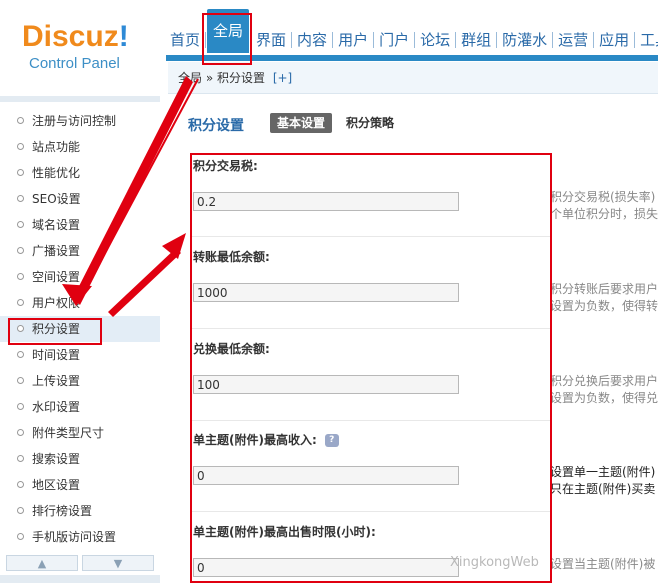 This screenshot has height=583, width=658. I want to click on sidebar-item-label: 广播设置, so click(56, 251).